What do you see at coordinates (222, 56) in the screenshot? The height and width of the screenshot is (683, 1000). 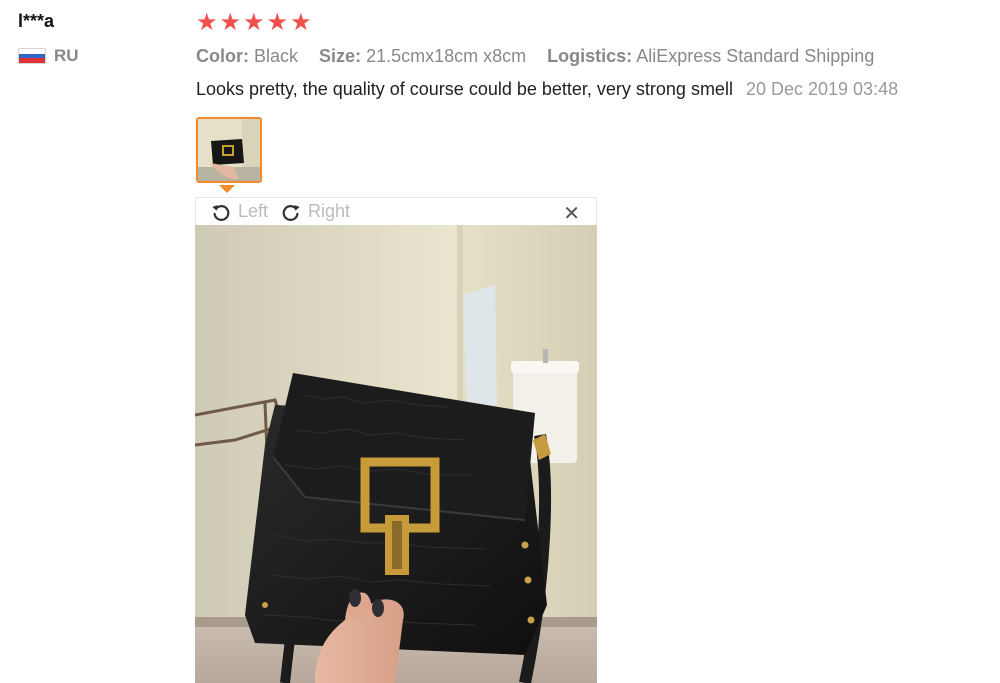 I see `attr-label: Color:` at bounding box center [222, 56].